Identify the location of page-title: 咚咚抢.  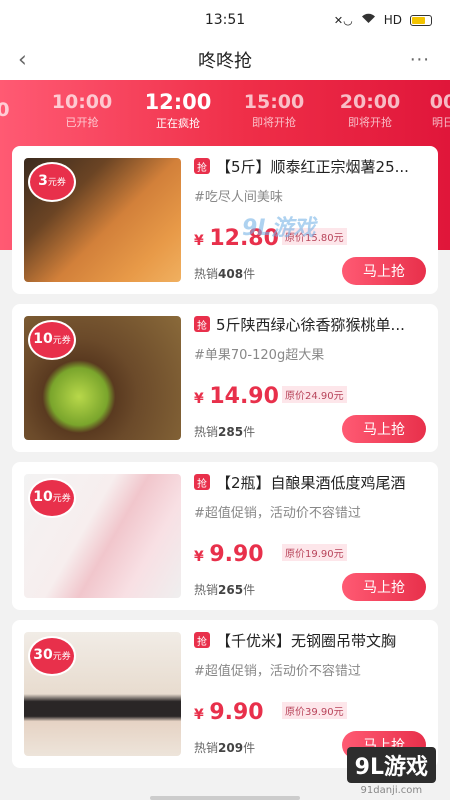
(225, 61).